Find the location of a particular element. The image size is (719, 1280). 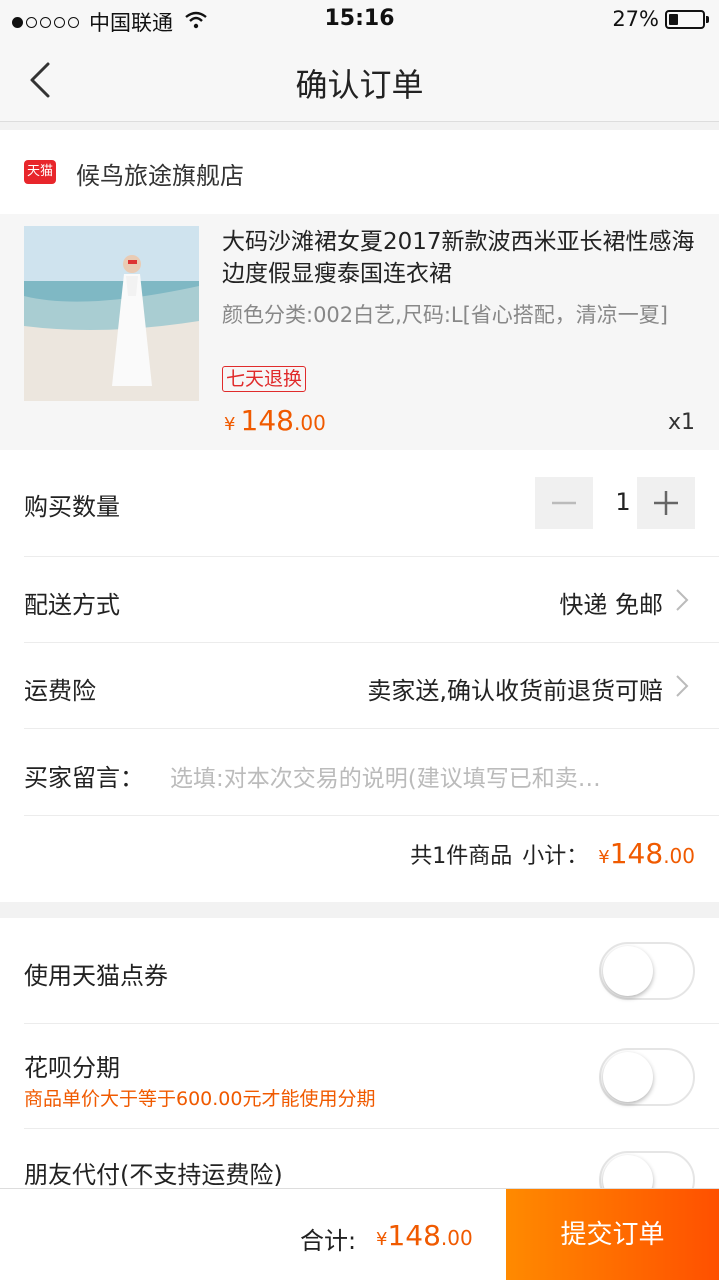

product-sku: 颜色分类:002白艺,尺码:L[省心搭配，清凉一夏] is located at coordinates (445, 315).